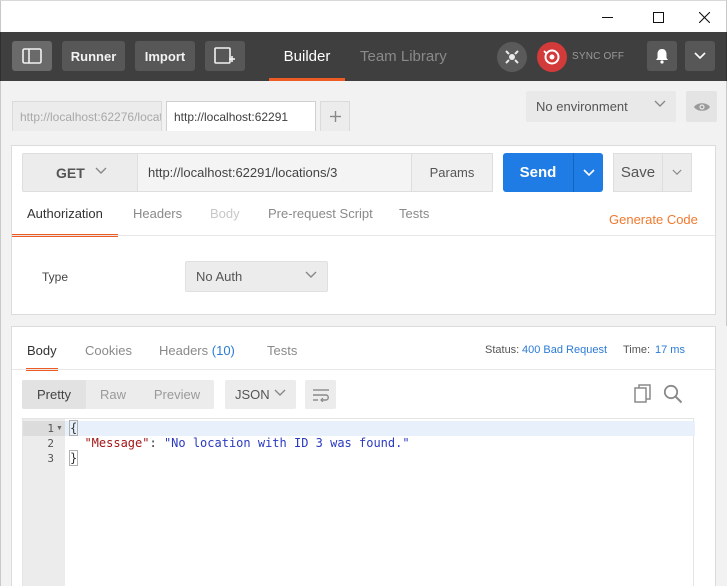 This screenshot has height=586, width=727. Describe the element at coordinates (502, 350) in the screenshot. I see `status-label: Status:` at that location.